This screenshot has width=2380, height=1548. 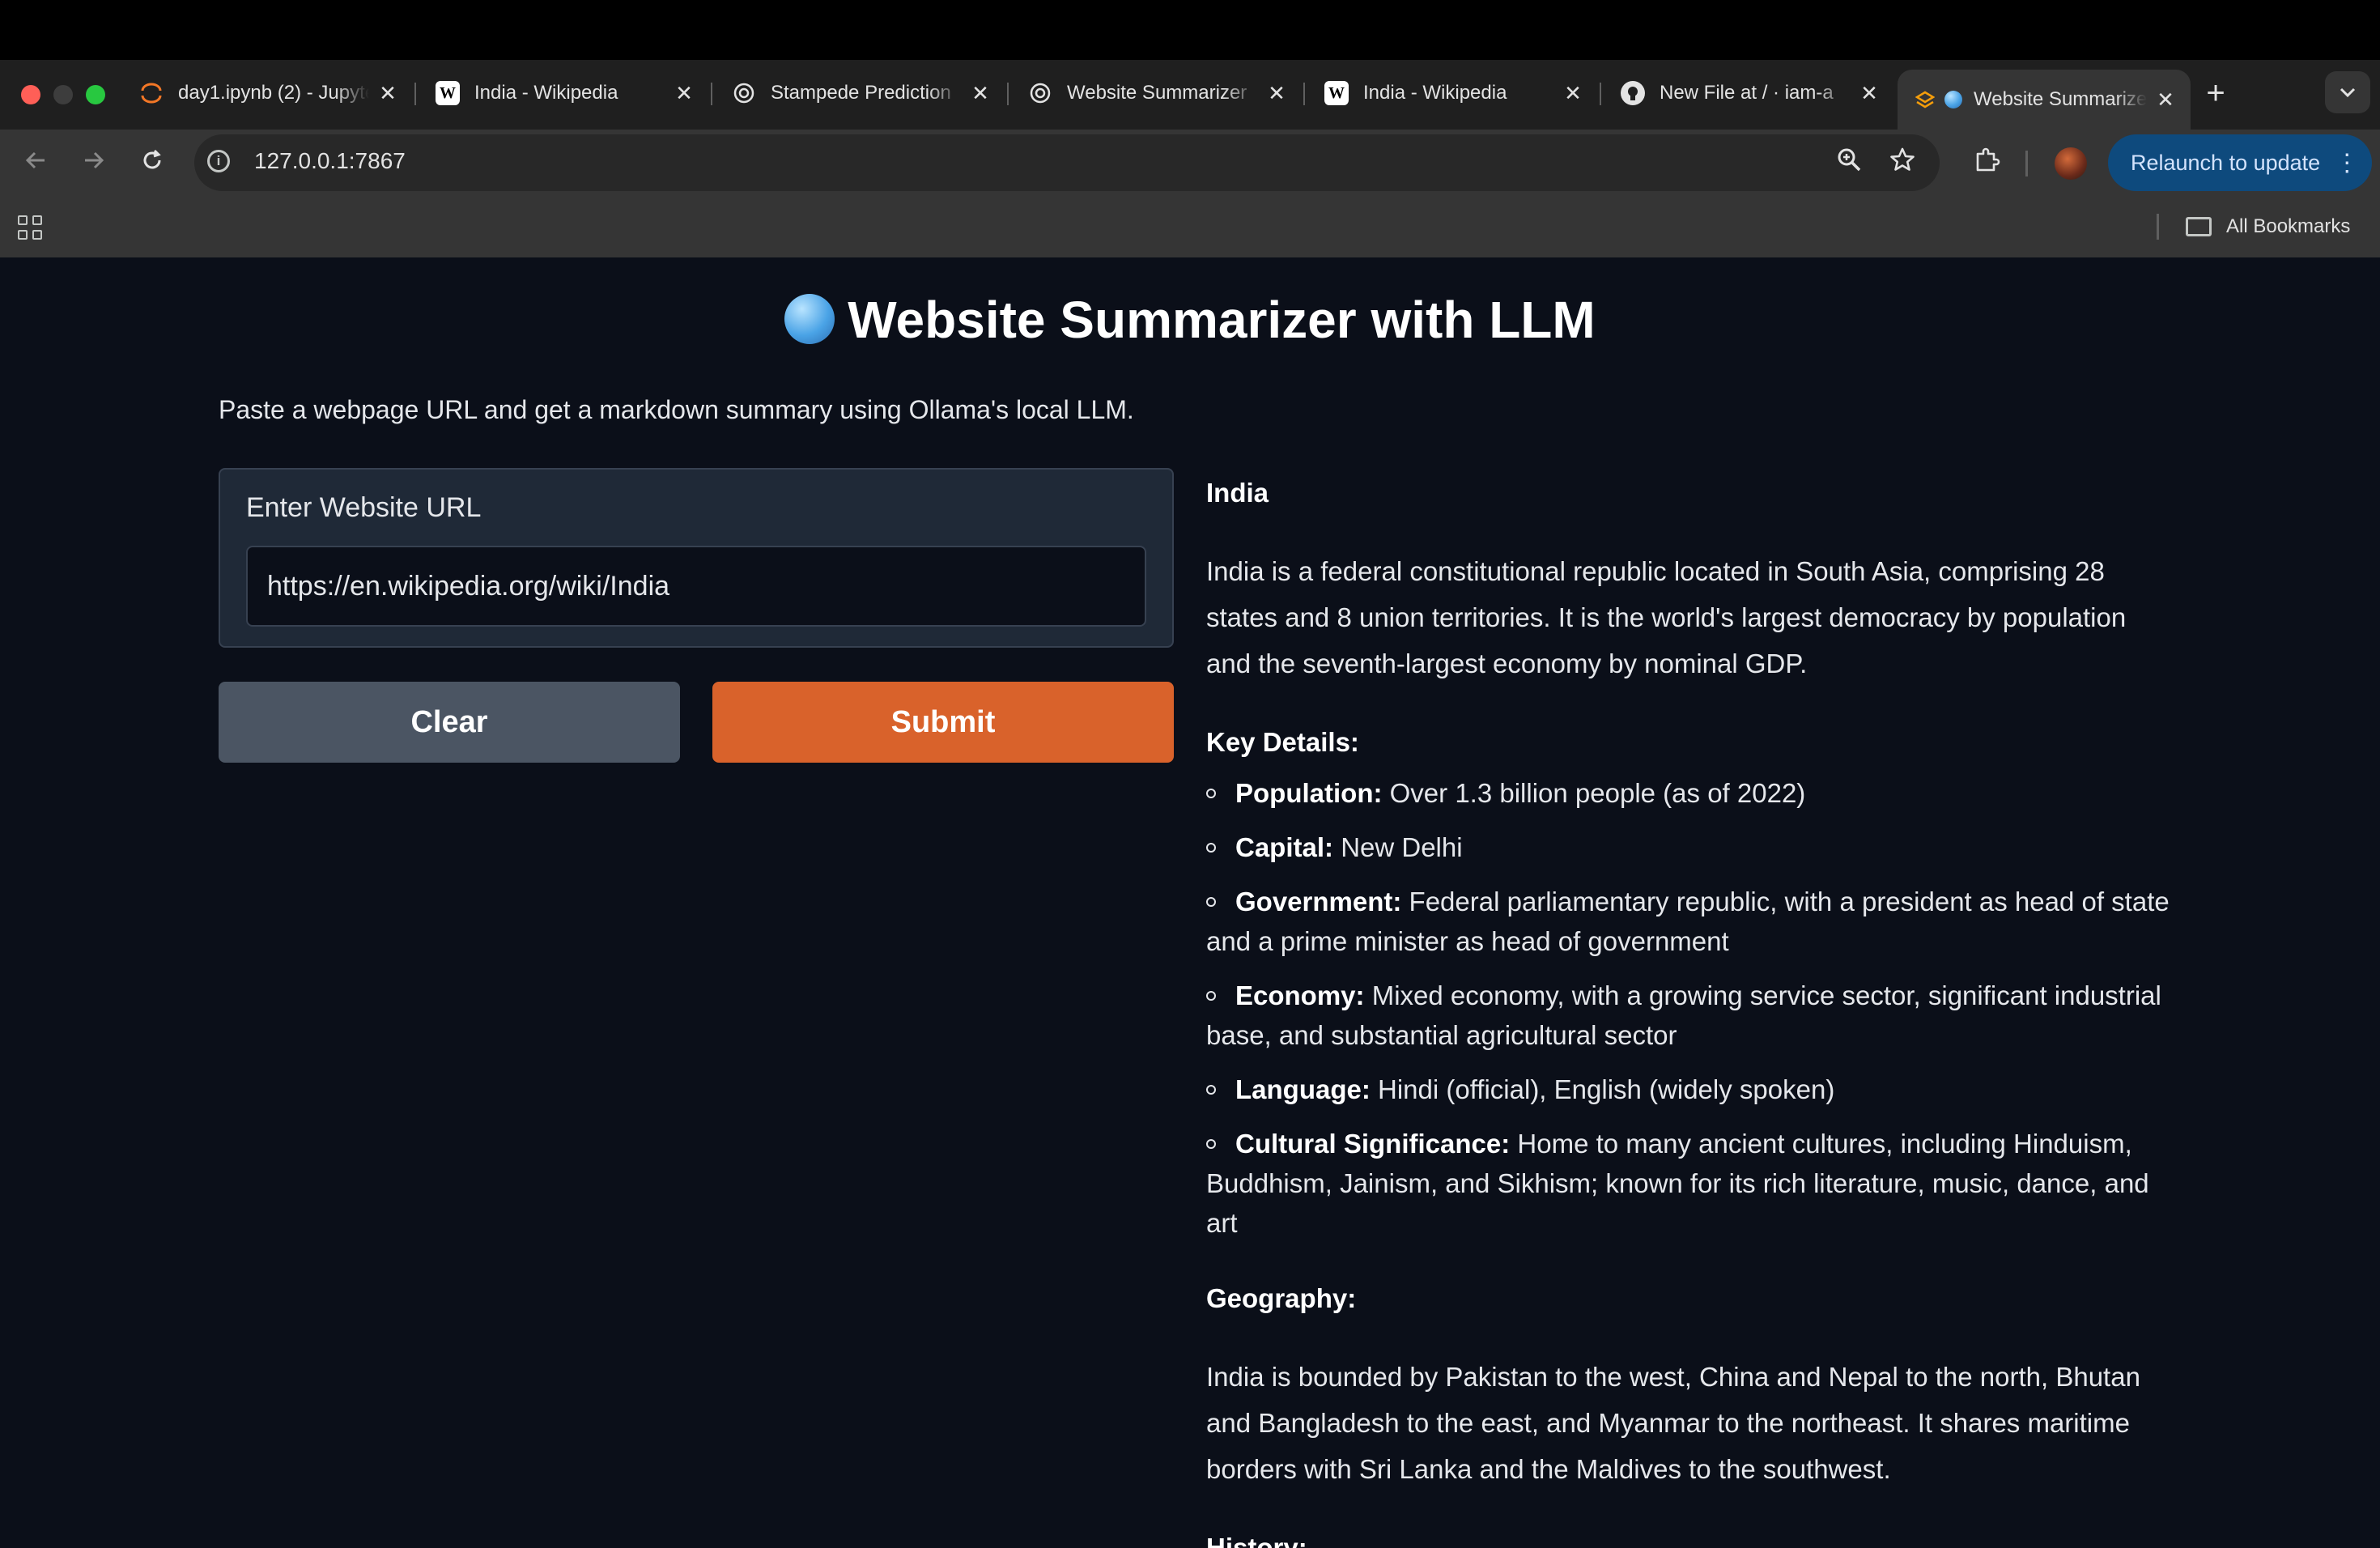 What do you see at coordinates (330, 161) in the screenshot?
I see `address-text: 127.0.0.1:7867` at bounding box center [330, 161].